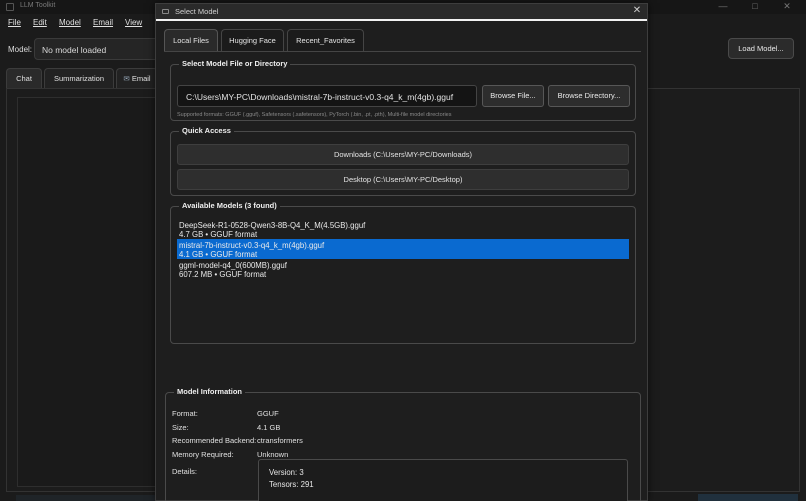  What do you see at coordinates (206, 130) in the screenshot?
I see `quick-access-title: Quick Access` at bounding box center [206, 130].